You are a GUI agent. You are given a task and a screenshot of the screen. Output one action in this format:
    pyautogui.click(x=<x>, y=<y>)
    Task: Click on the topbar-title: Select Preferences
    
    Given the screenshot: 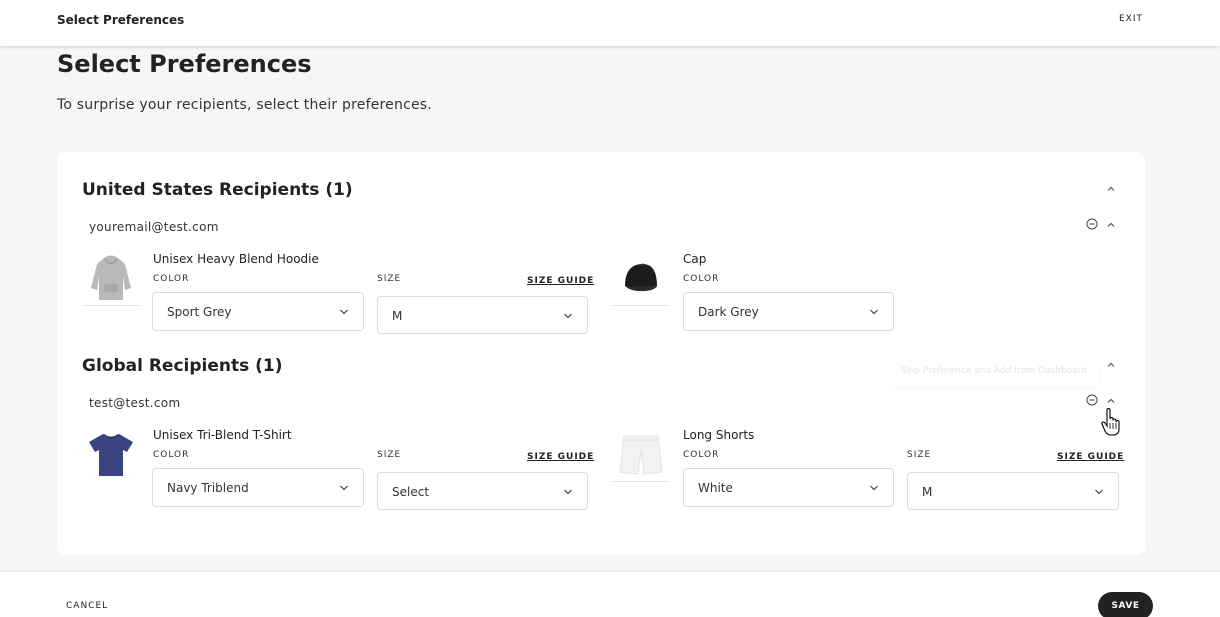 What is the action you would take?
    pyautogui.click(x=121, y=20)
    